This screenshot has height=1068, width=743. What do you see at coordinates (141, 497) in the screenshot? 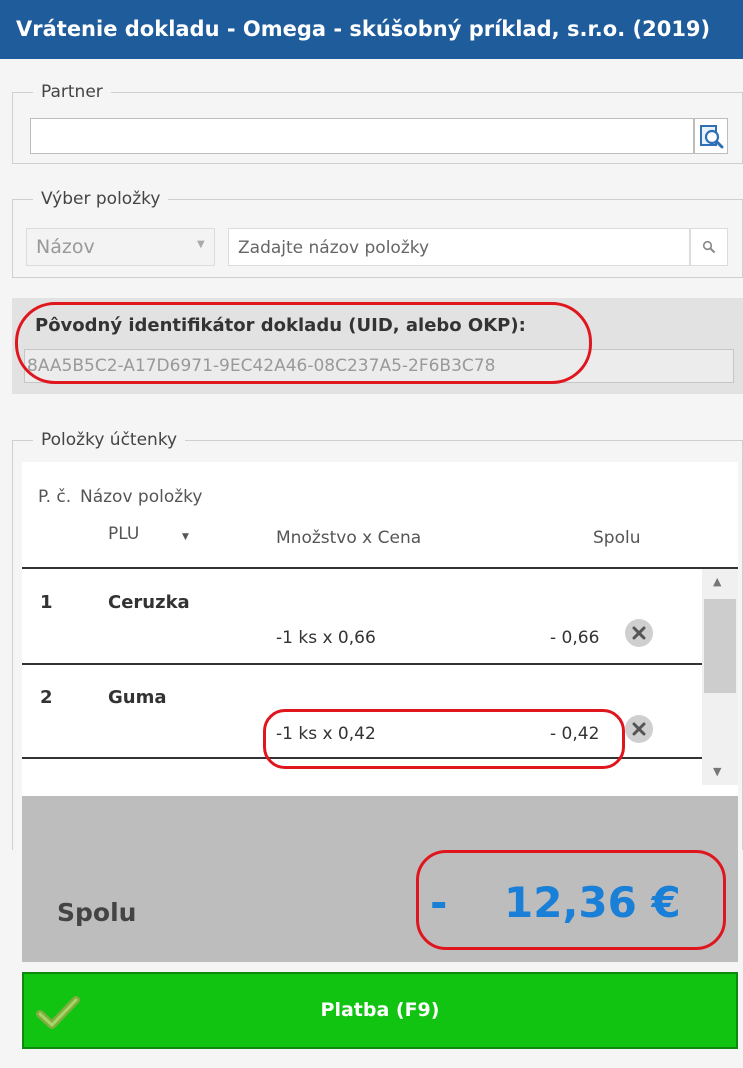
I see `header-item-name: Názov položky` at bounding box center [141, 497].